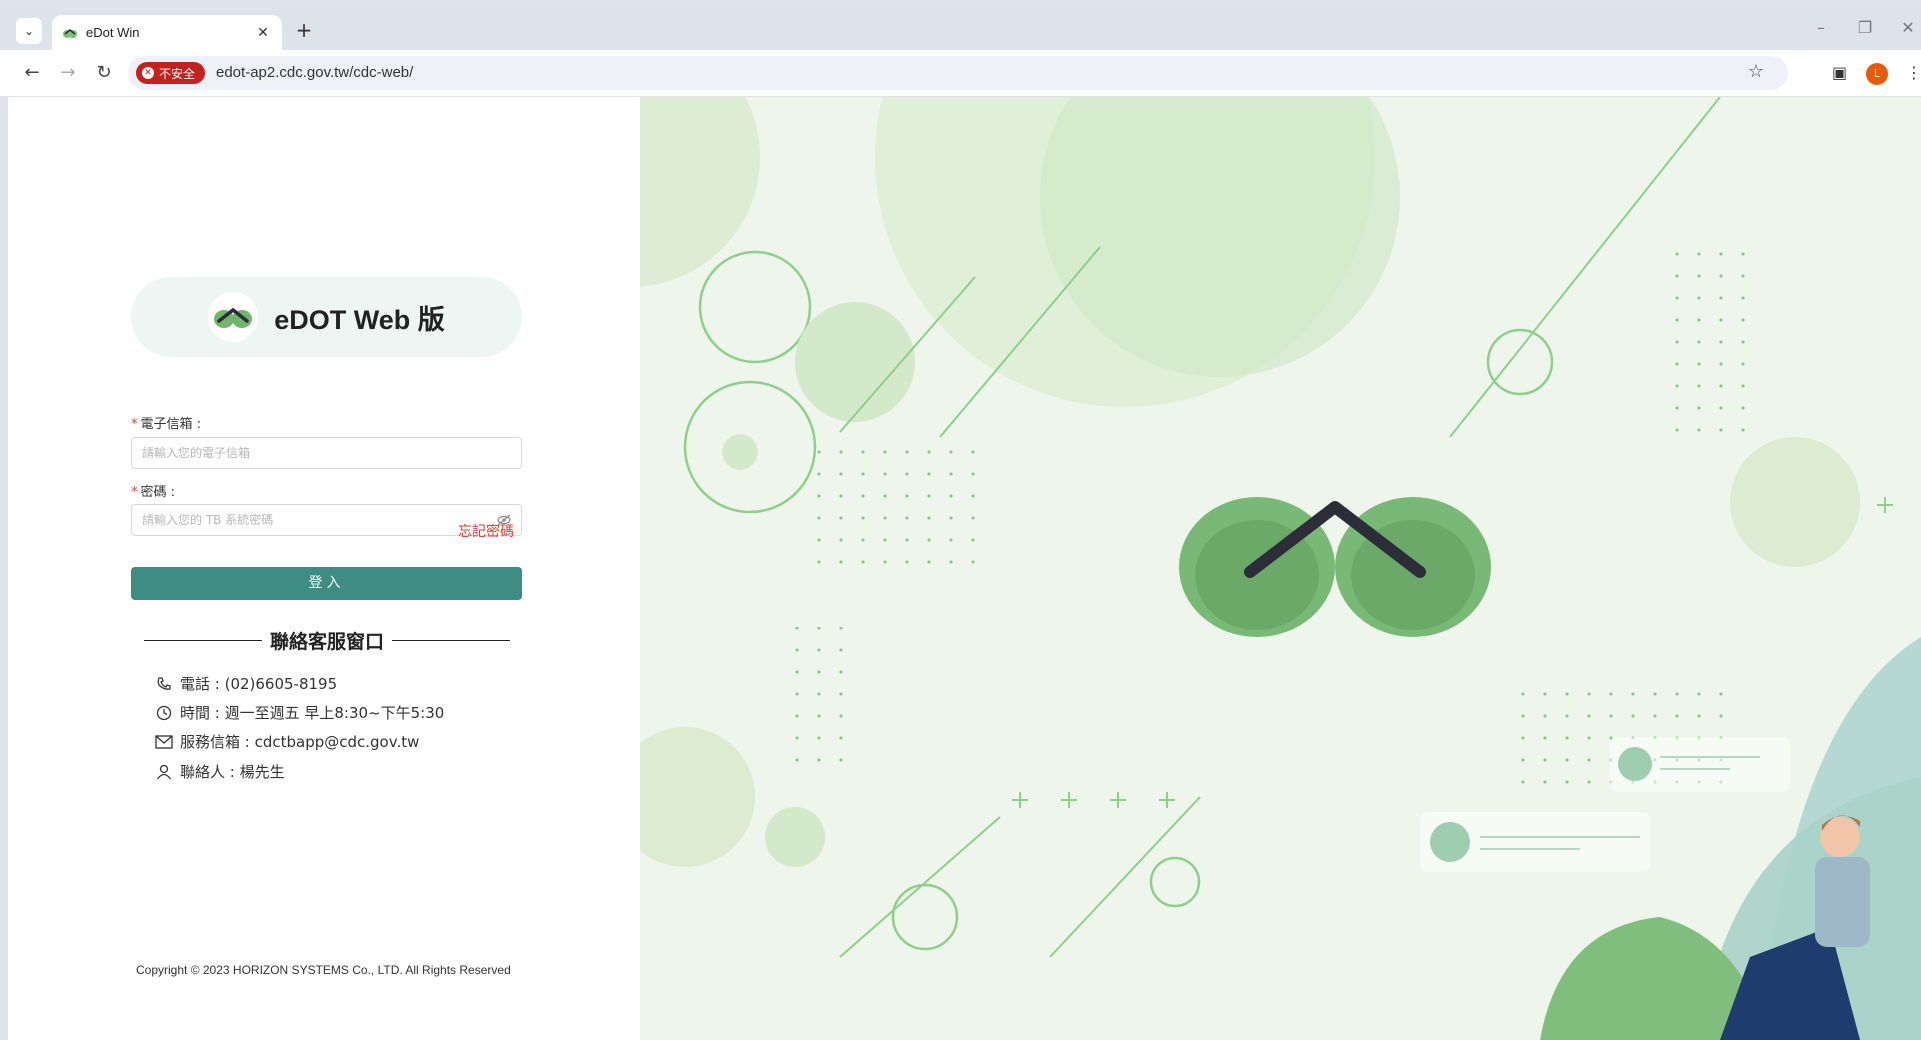 This screenshot has width=1921, height=1040. Describe the element at coordinates (233, 317) in the screenshot. I see `edot-logo-icon` at that location.